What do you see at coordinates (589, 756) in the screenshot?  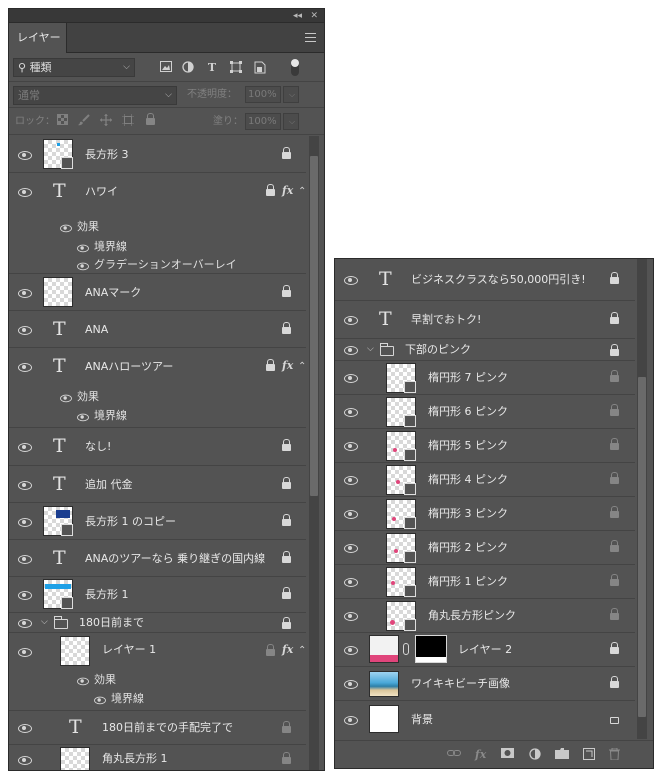 I see `new-layer-icon` at bounding box center [589, 756].